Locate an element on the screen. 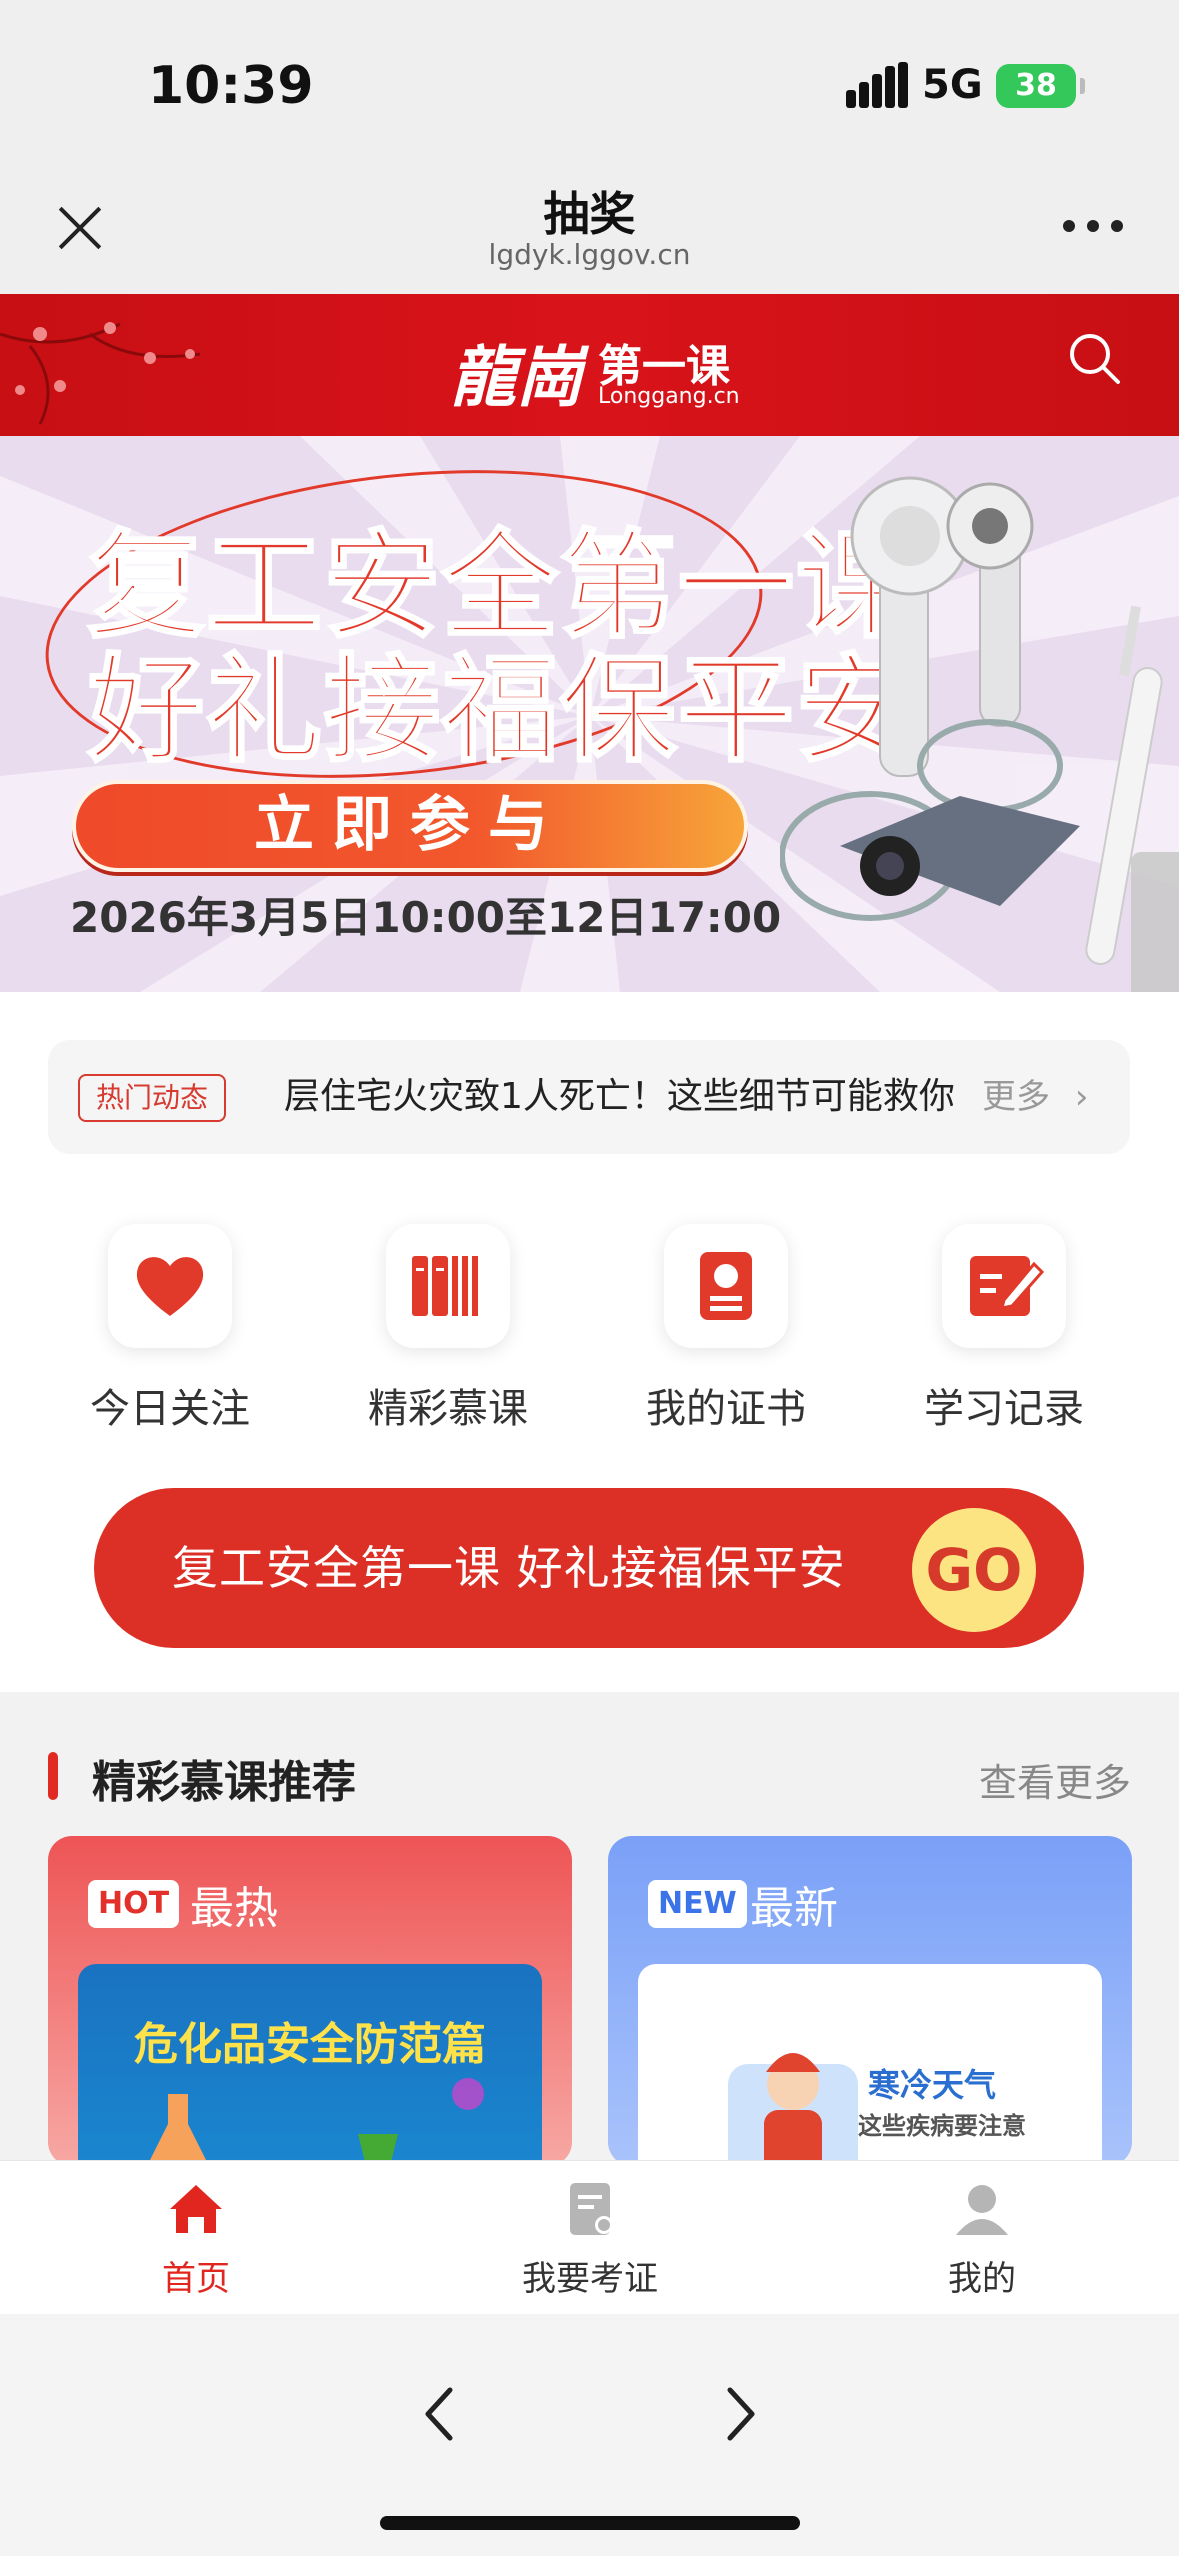 This screenshot has width=1179, height=2556. status-bar: 10:39 5G 38 is located at coordinates (589, 85).